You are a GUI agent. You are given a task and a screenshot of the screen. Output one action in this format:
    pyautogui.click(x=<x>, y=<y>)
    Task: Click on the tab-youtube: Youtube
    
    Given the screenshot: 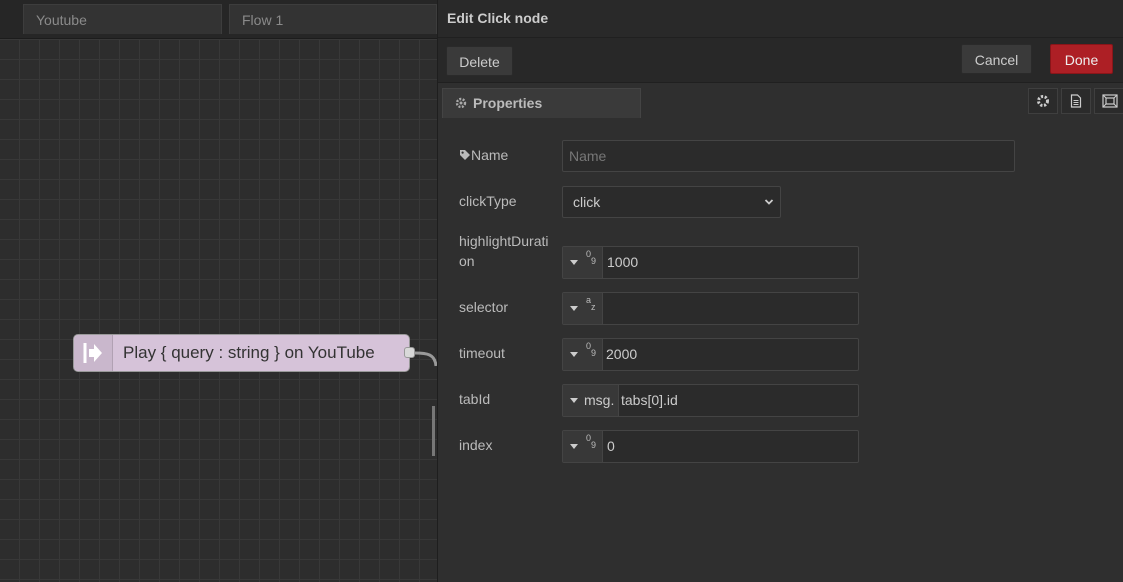 What is the action you would take?
    pyautogui.click(x=122, y=19)
    